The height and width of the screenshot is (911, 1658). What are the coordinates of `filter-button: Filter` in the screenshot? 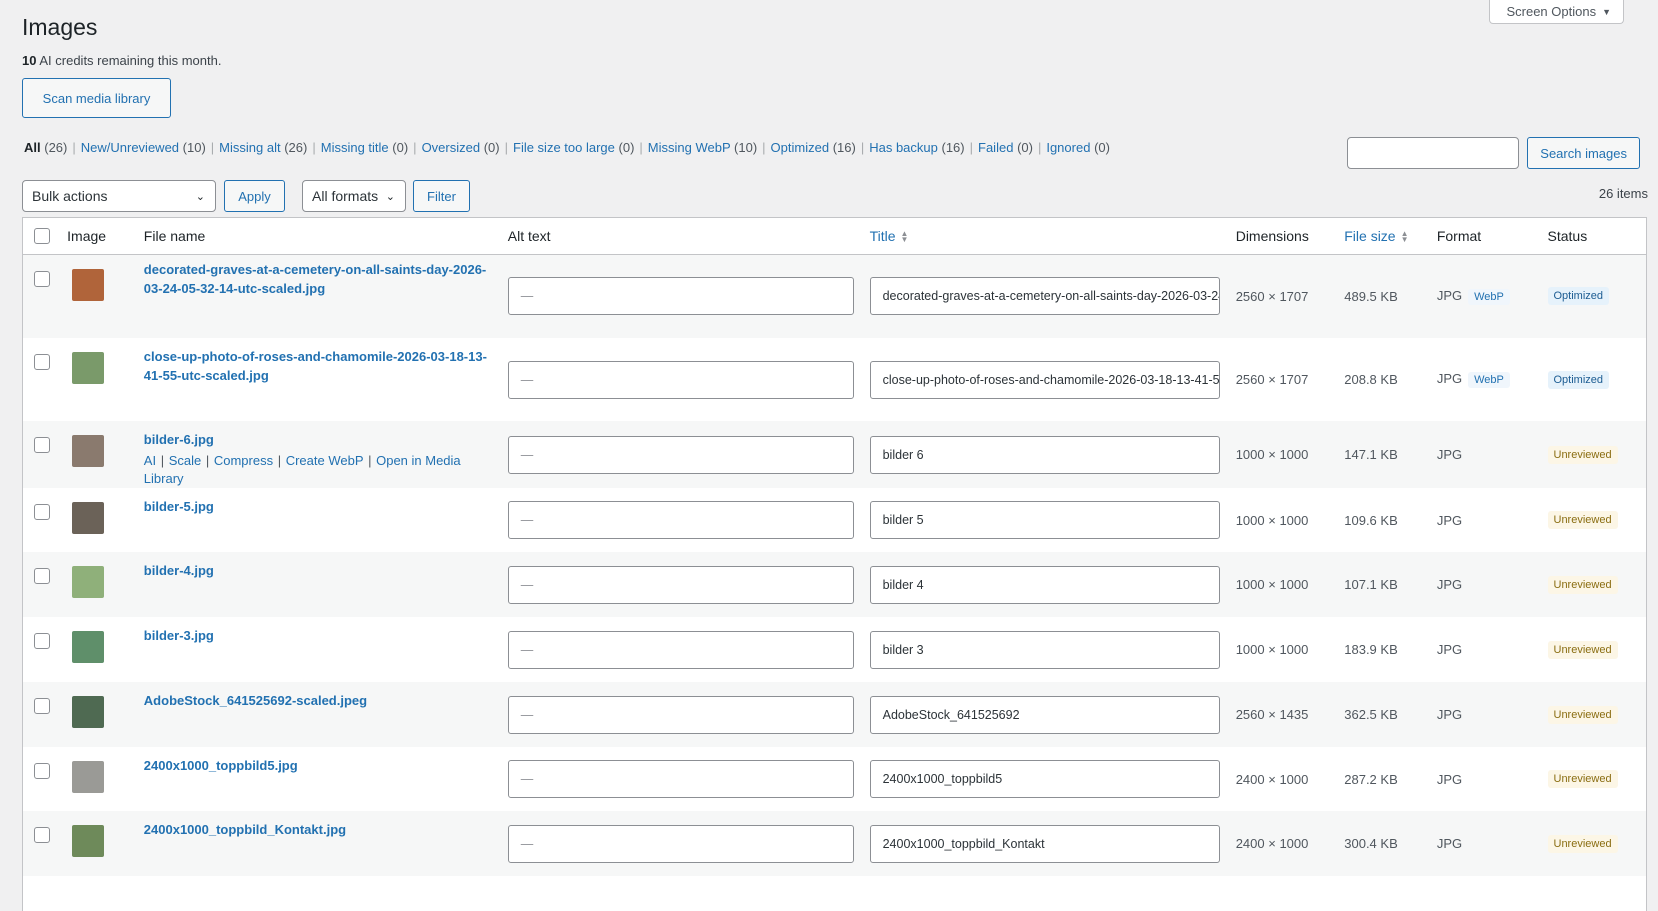 It's located at (441, 196).